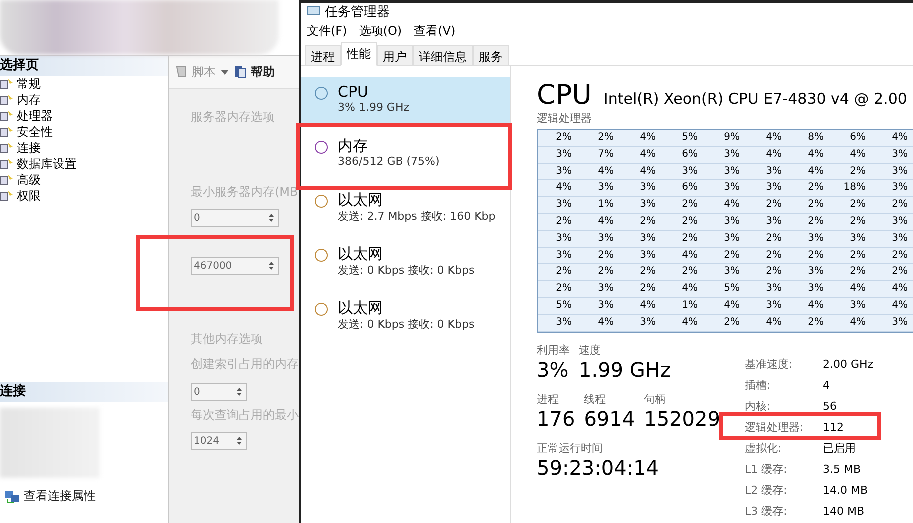  Describe the element at coordinates (564, 95) in the screenshot. I see `detail-title: CPU` at that location.